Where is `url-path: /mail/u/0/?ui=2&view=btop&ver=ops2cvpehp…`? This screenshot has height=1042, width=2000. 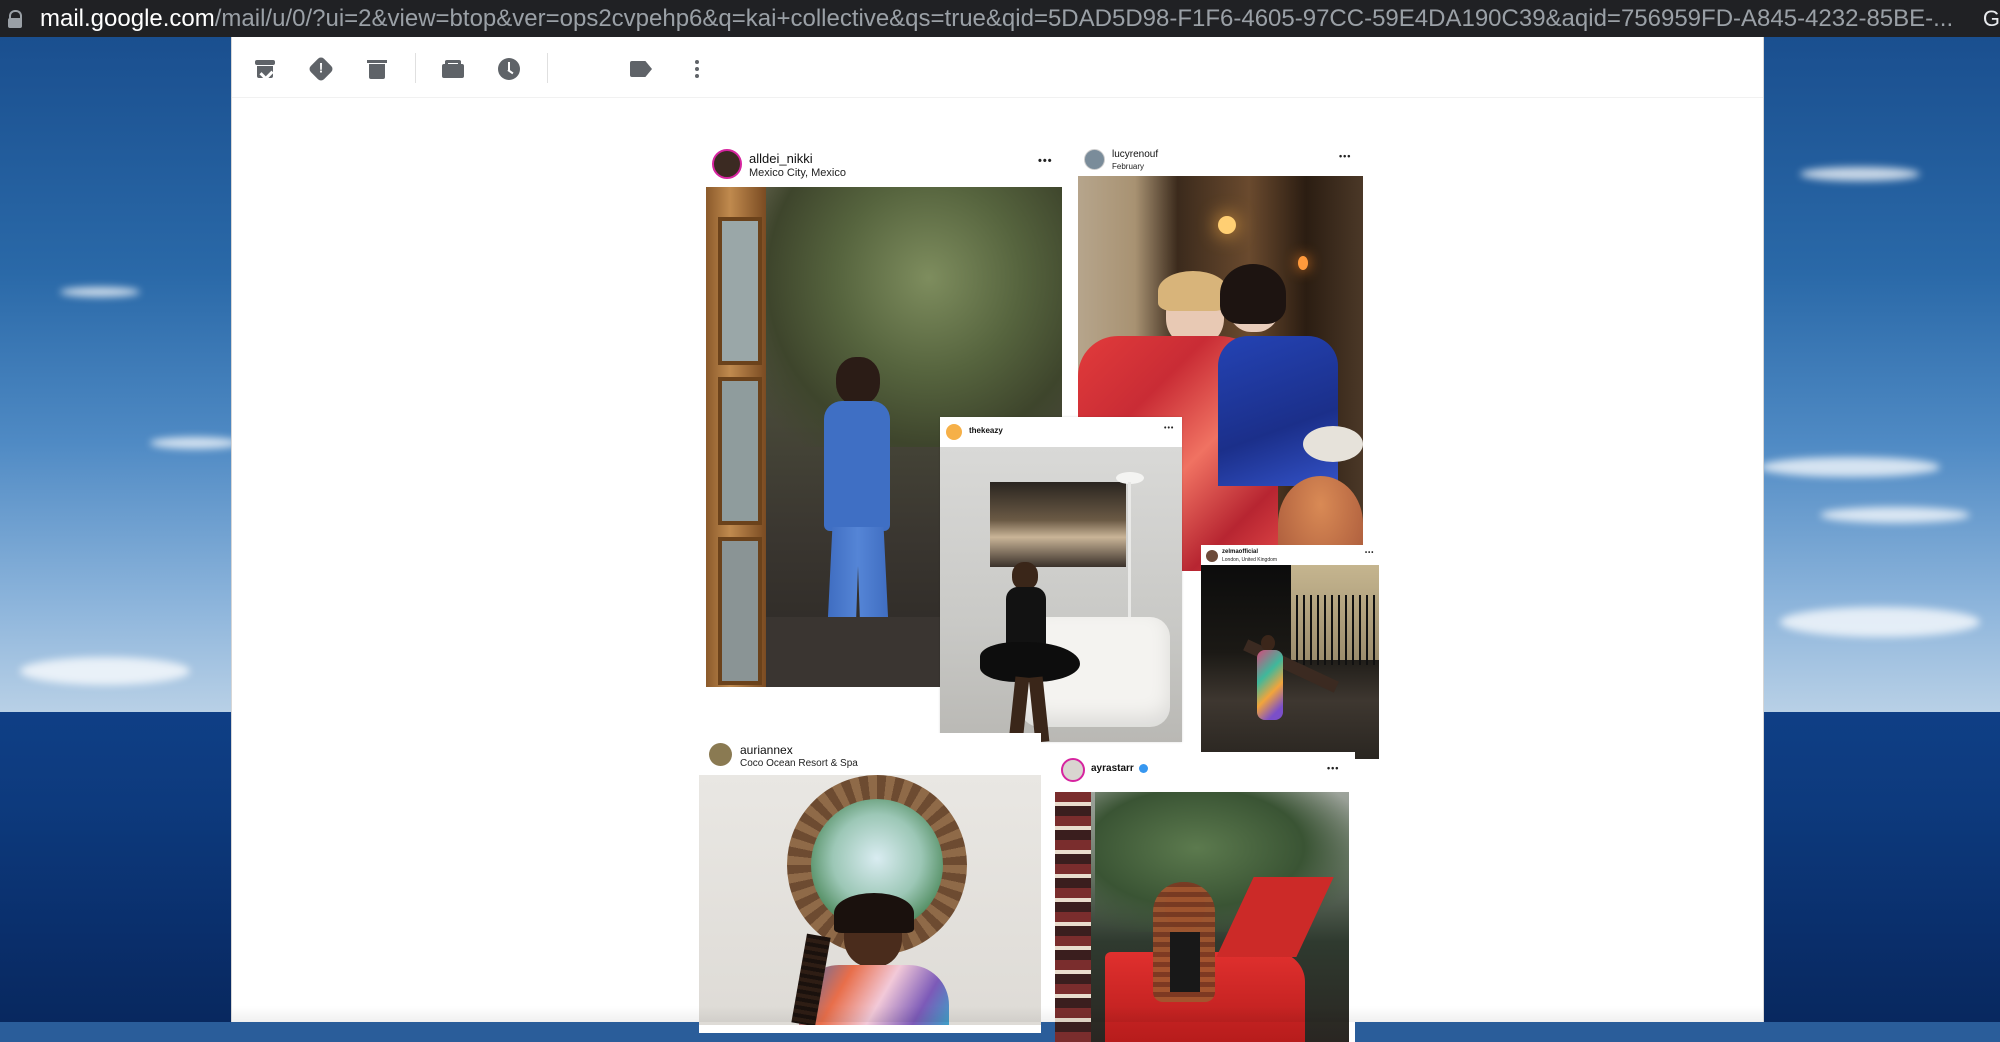
url-path: /mail/u/0/?ui=2&view=btop&ver=ops2cvpehp… is located at coordinates (1084, 18).